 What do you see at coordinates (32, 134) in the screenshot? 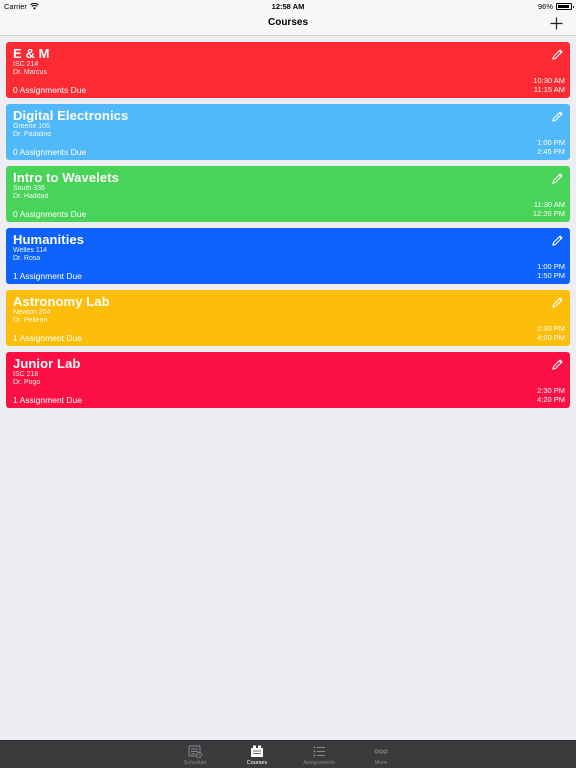
I see `course-professor: Dr. Padalino` at bounding box center [32, 134].